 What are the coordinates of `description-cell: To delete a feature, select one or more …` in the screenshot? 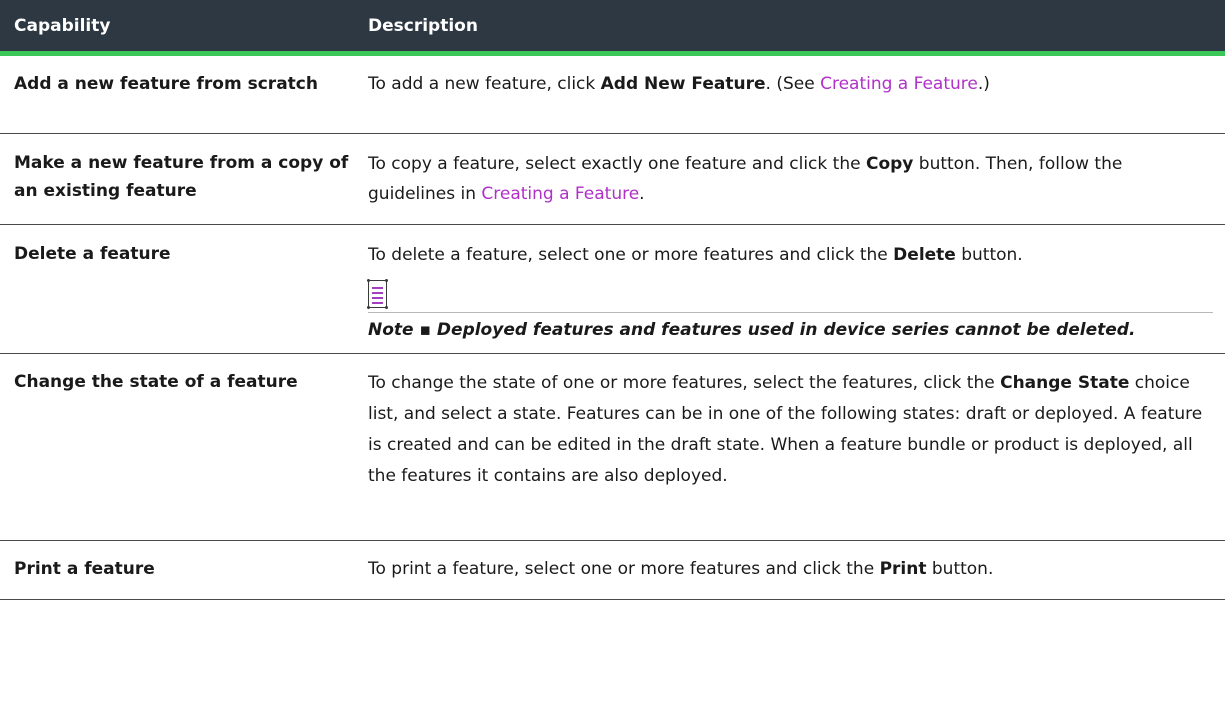 It's located at (796, 296).